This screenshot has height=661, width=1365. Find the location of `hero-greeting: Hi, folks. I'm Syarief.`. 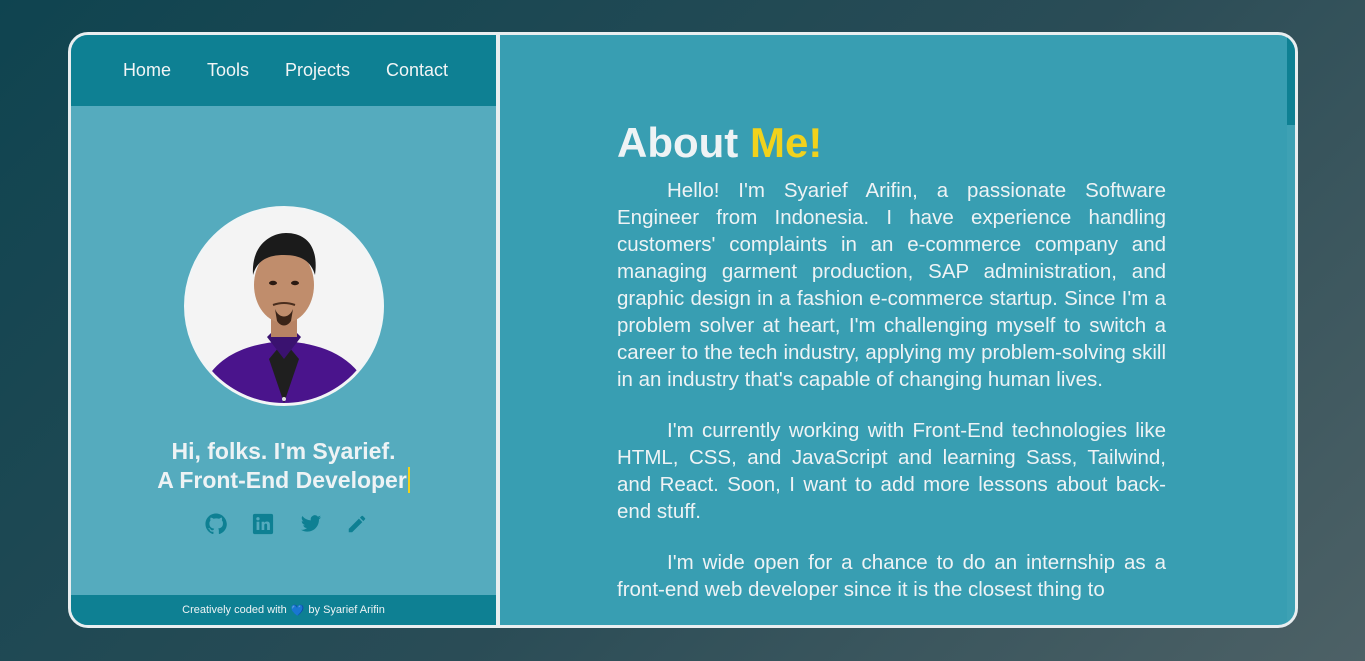

hero-greeting: Hi, folks. I'm Syarief. is located at coordinates (283, 451).